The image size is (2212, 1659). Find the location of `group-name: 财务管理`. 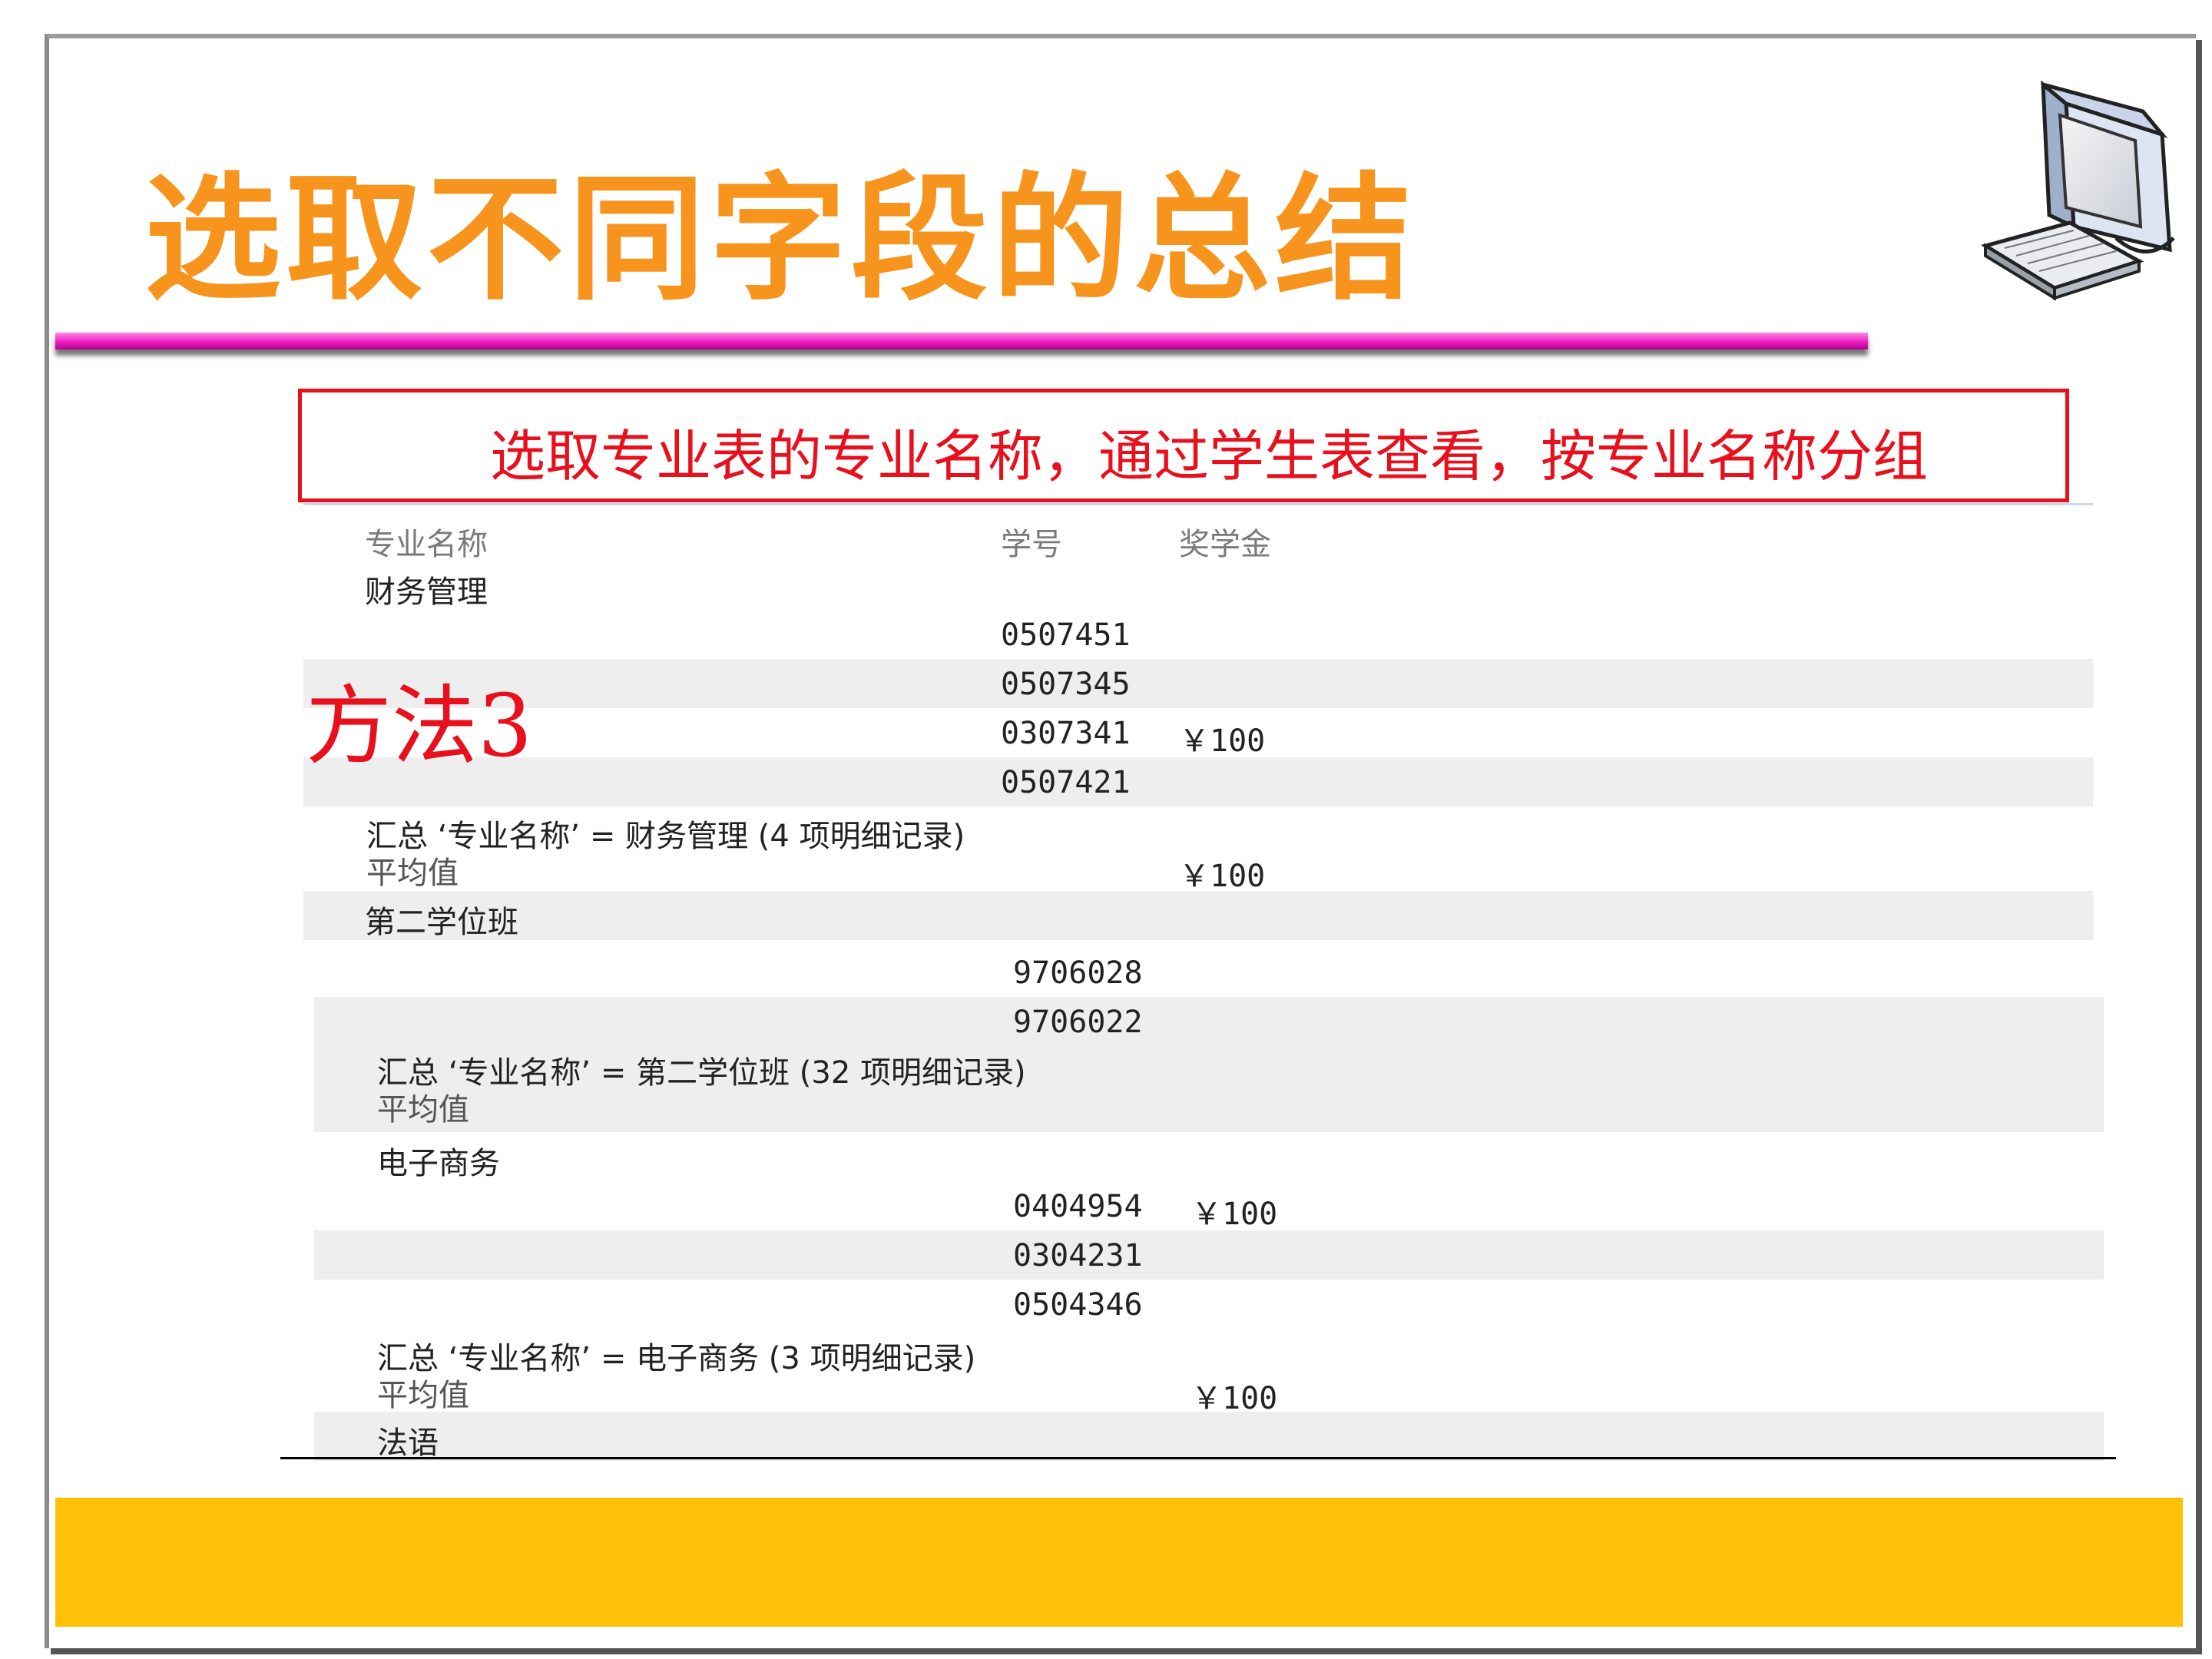

group-name: 财务管理 is located at coordinates (427, 592).